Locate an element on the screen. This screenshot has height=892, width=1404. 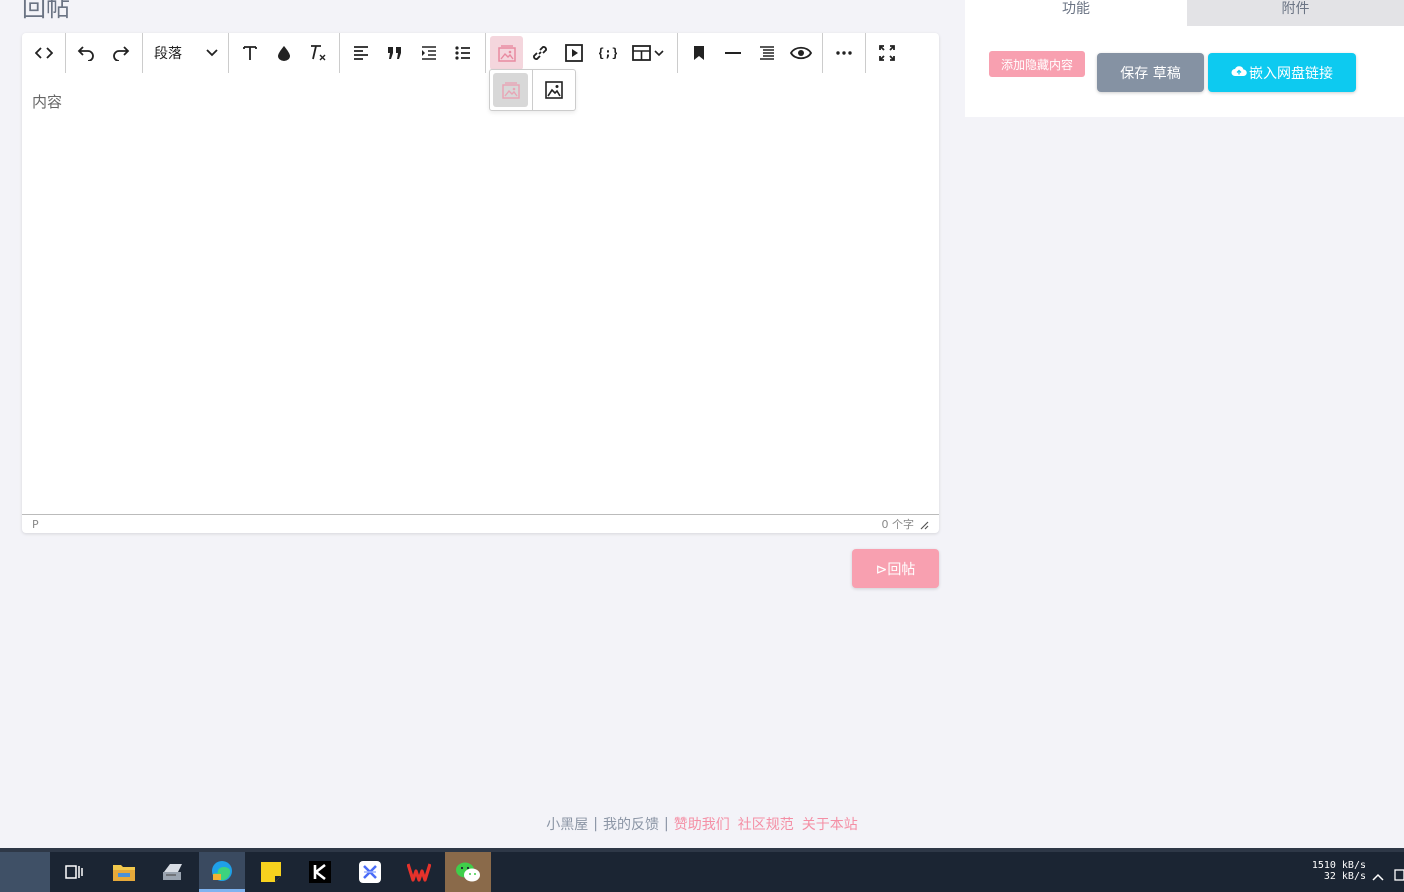
image-insert-dropdown is located at coordinates (532, 90).